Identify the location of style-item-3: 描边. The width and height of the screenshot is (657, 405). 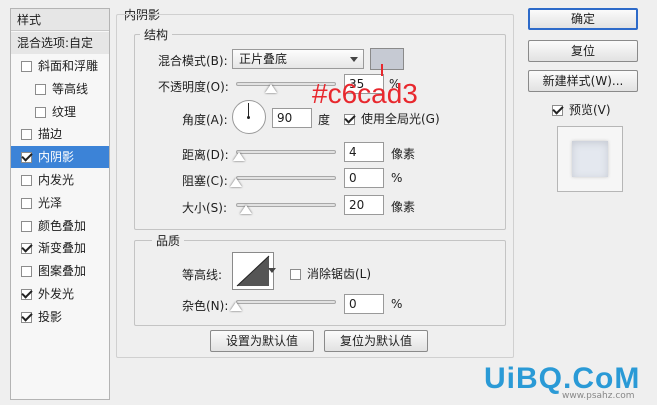
(60, 134).